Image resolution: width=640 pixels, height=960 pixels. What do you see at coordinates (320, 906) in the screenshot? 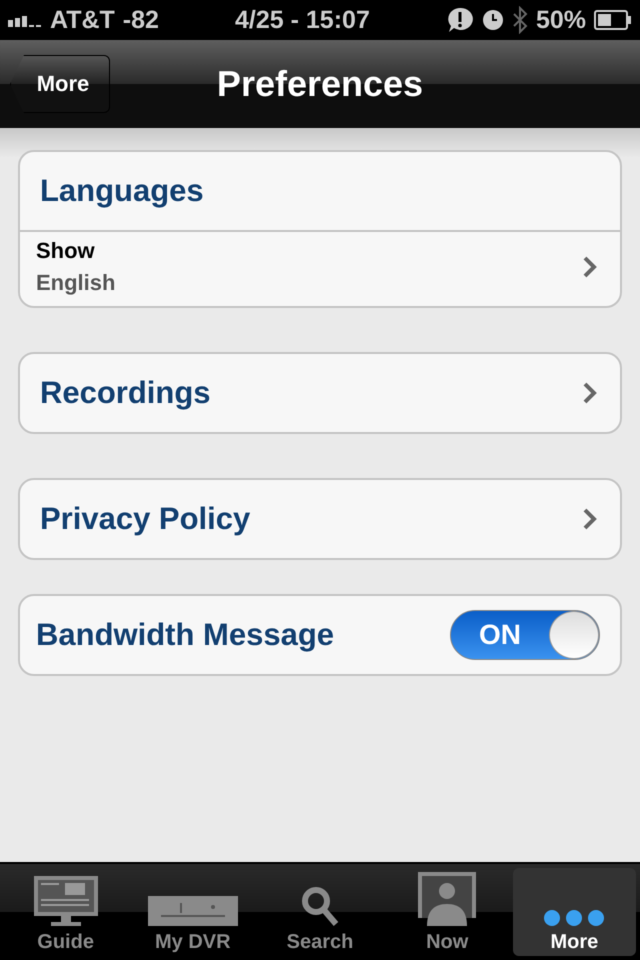
I see `search-icon` at bounding box center [320, 906].